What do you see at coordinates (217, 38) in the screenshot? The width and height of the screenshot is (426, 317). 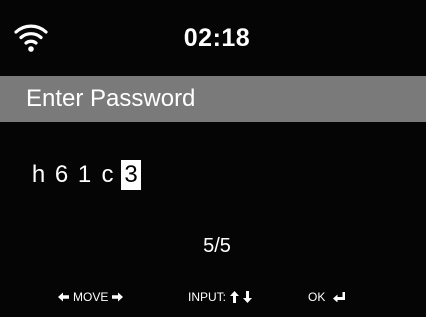 I see `clock: 02:18` at bounding box center [217, 38].